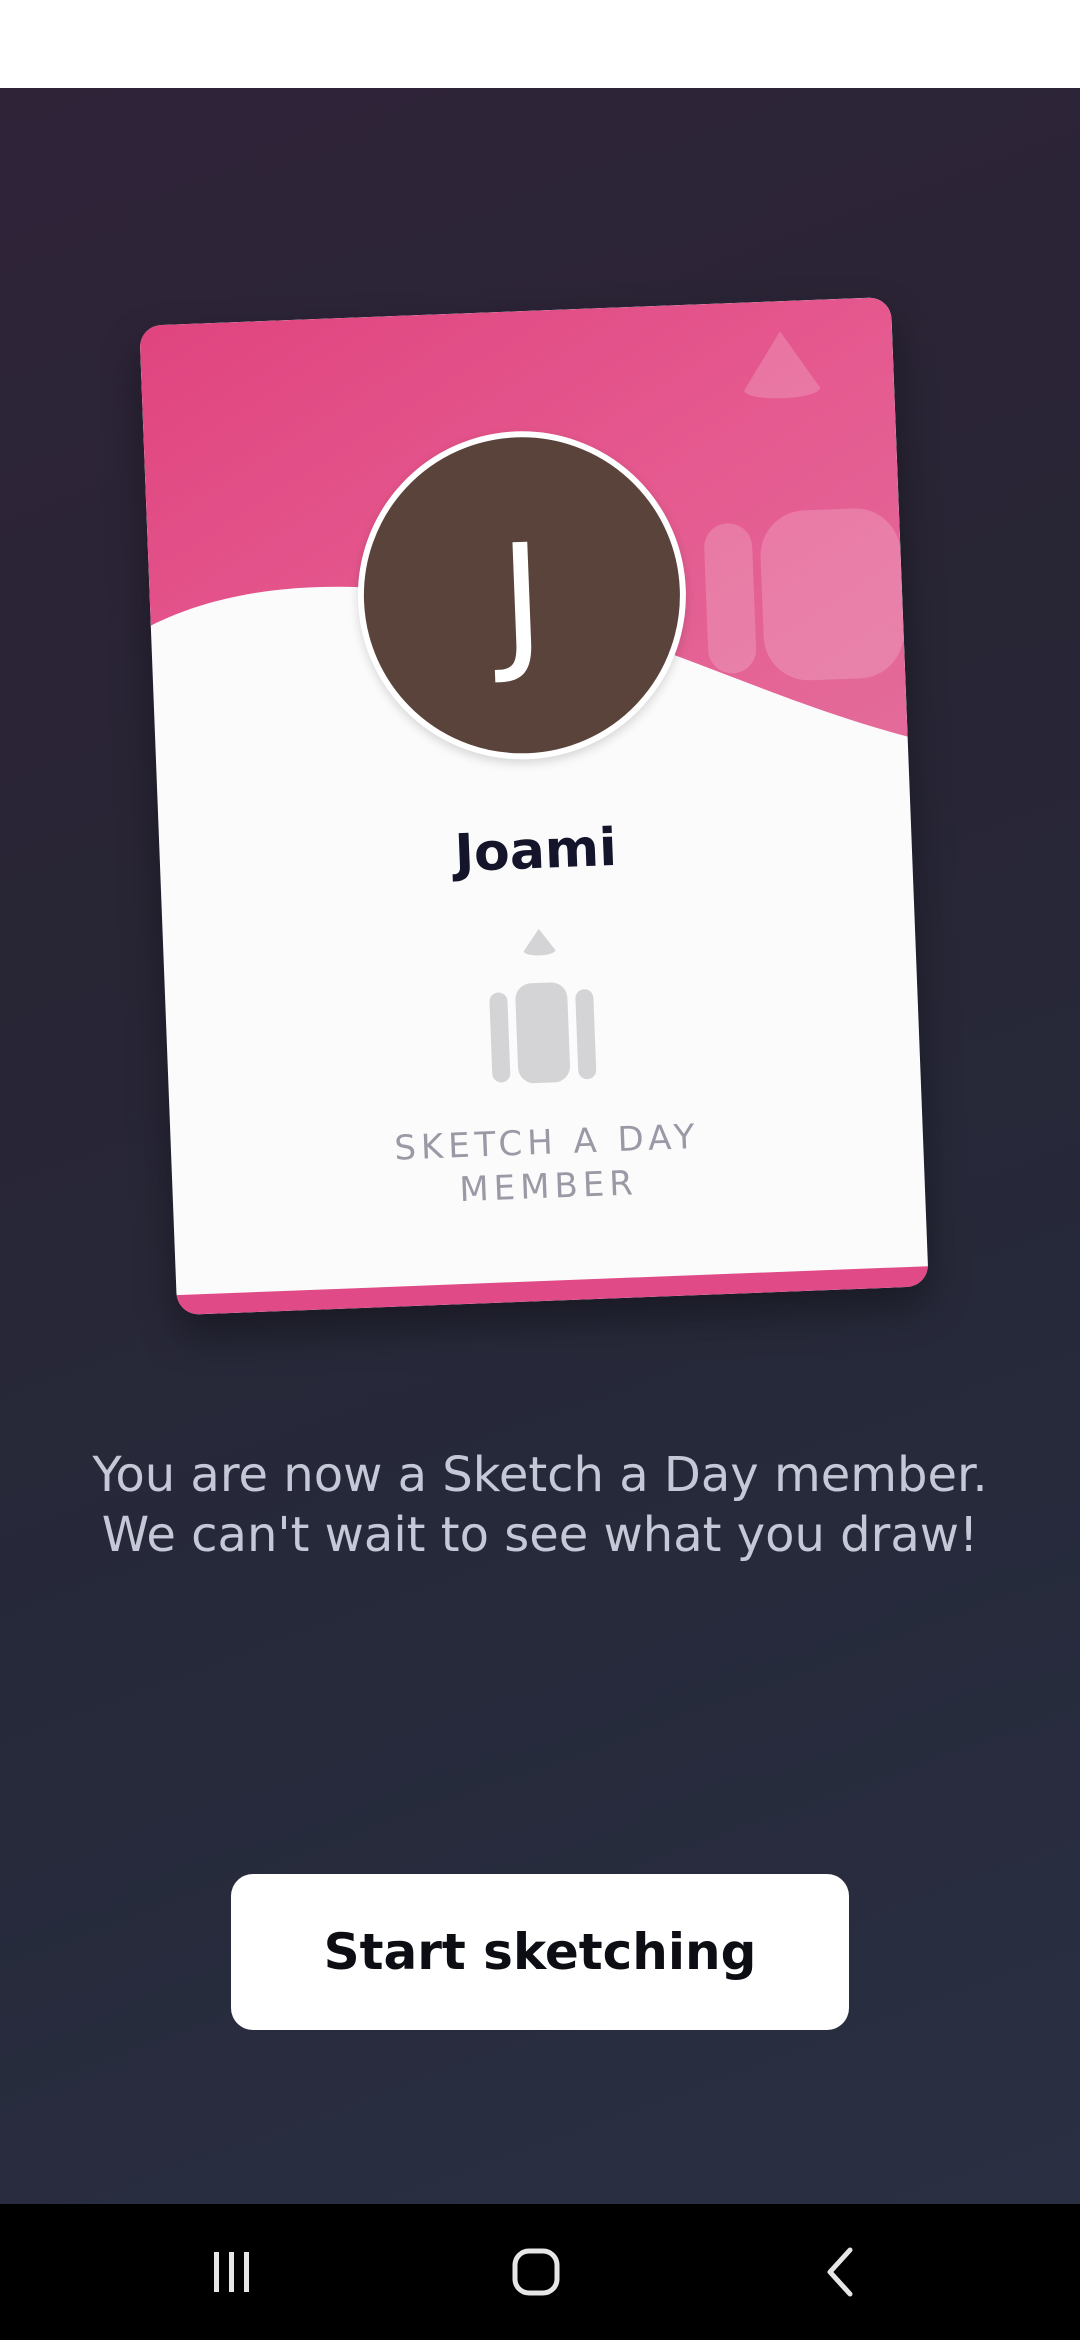  I want to click on back-icon, so click(840, 2272).